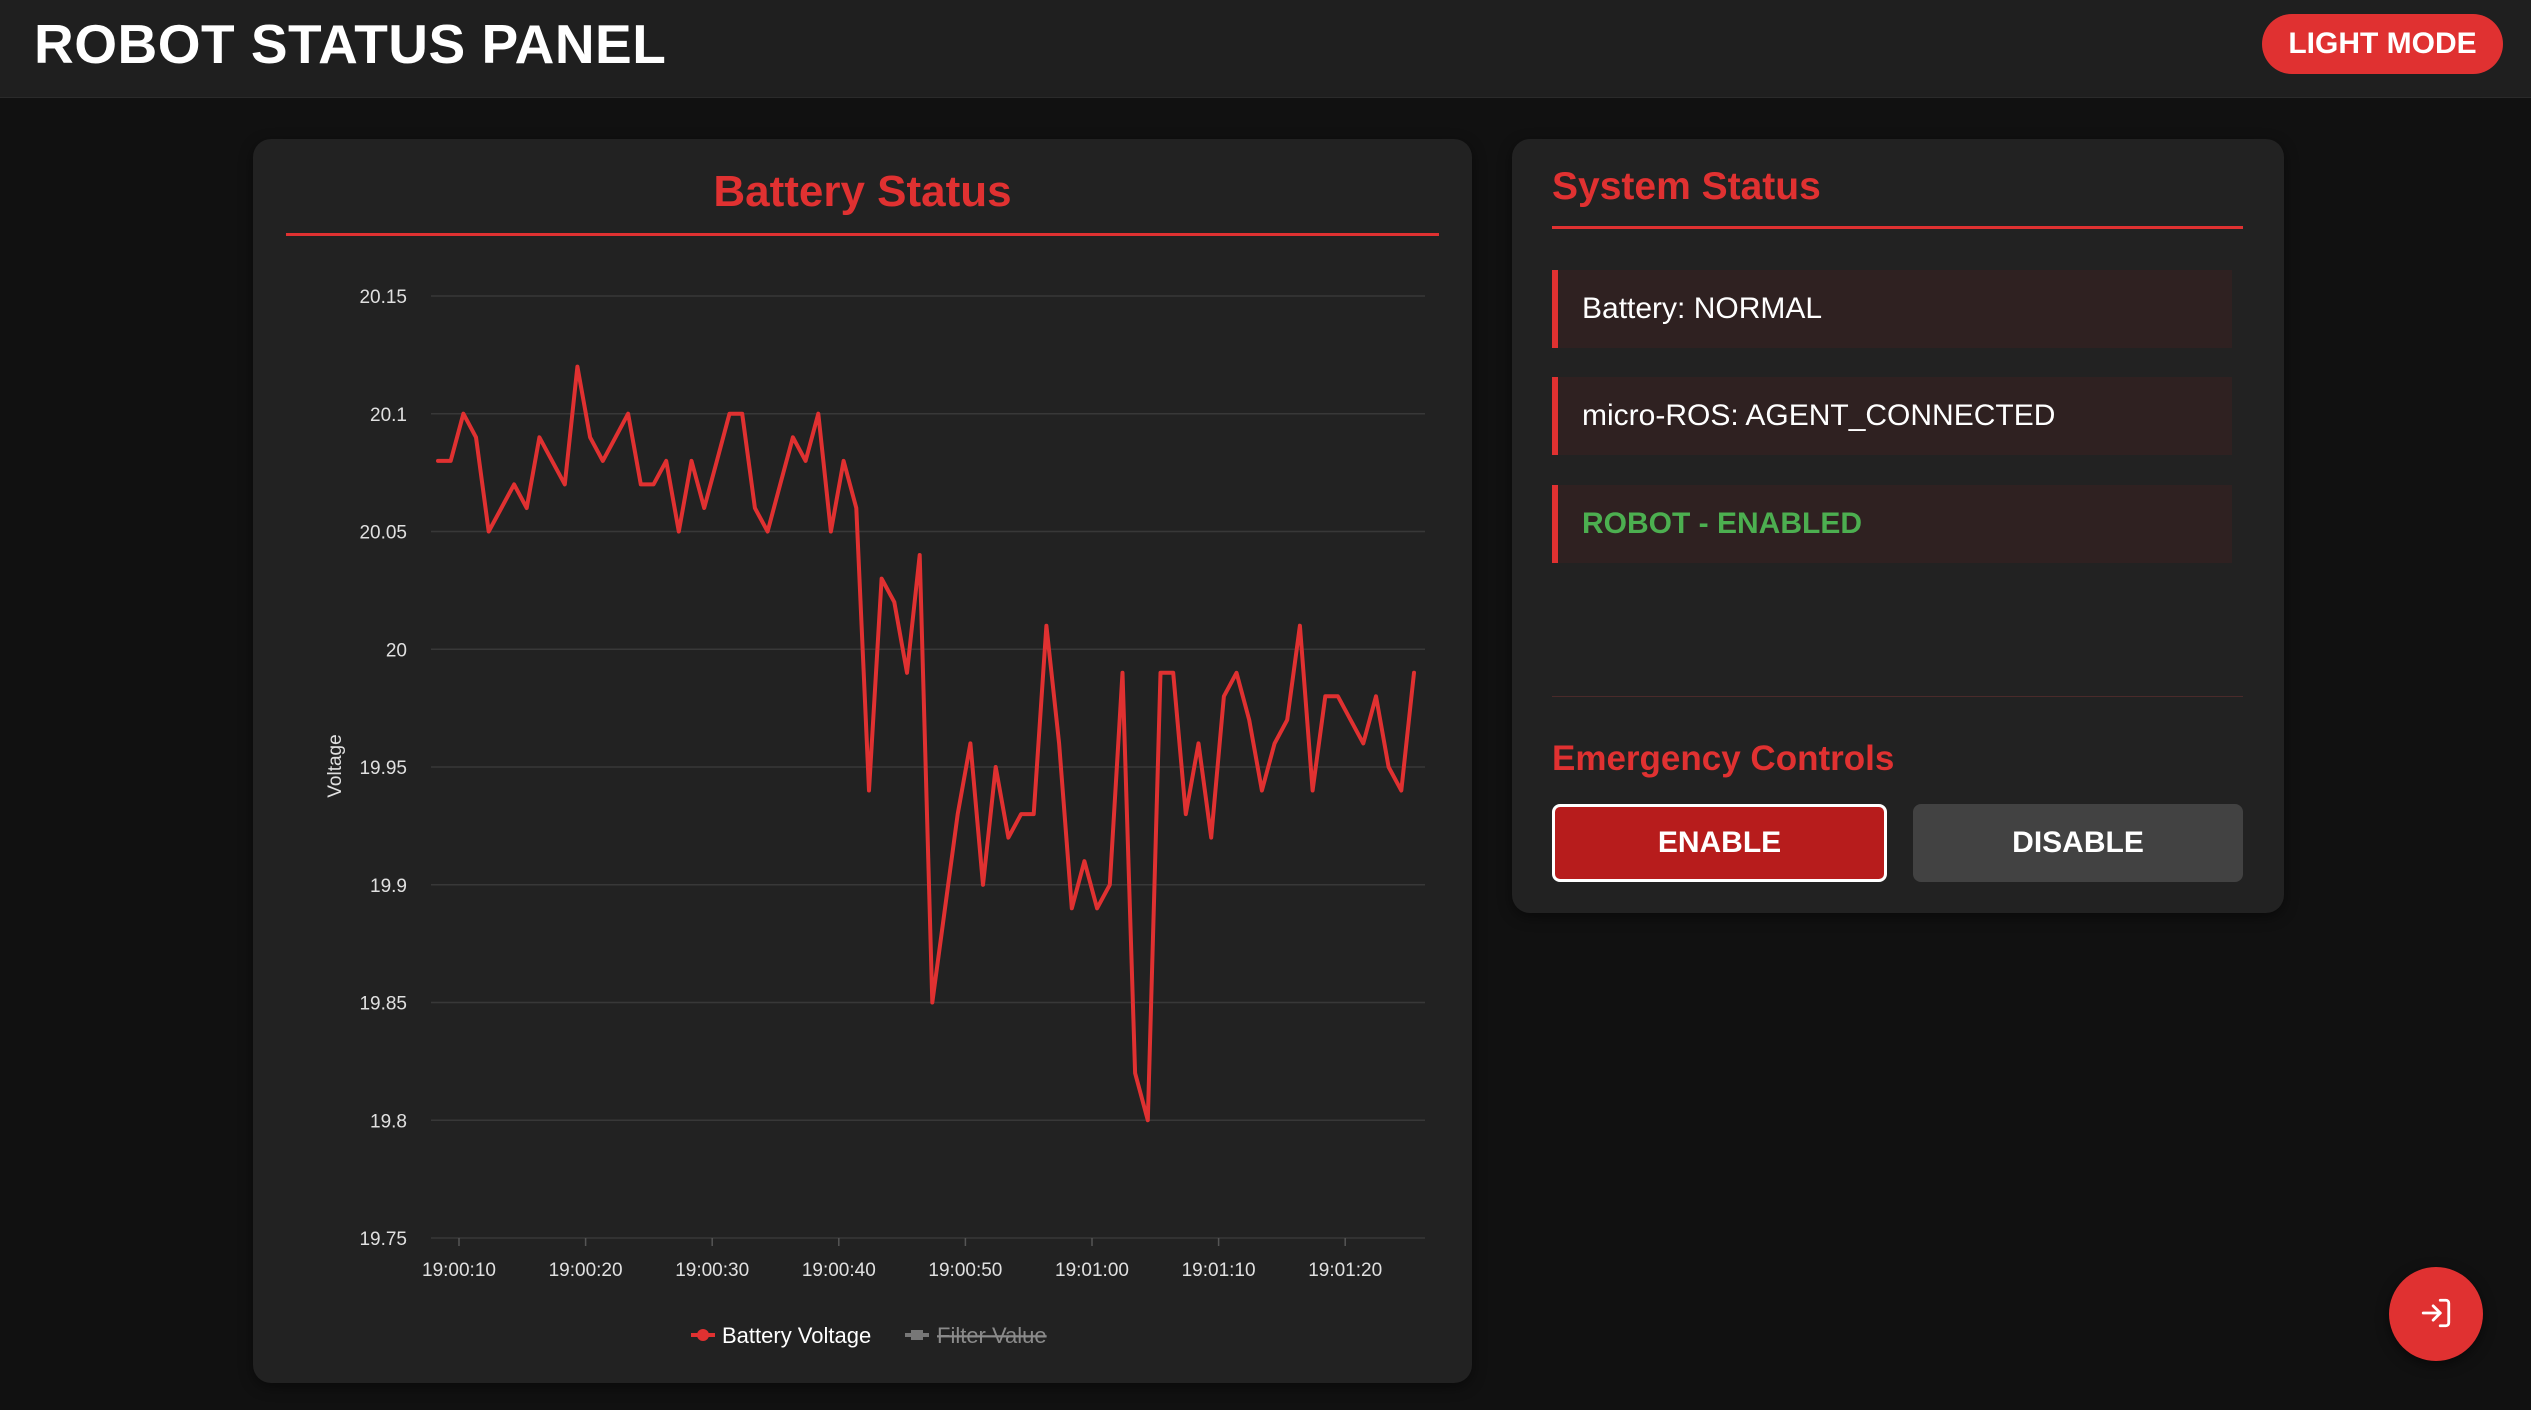  Describe the element at coordinates (1897, 696) in the screenshot. I see `section-divider` at that location.